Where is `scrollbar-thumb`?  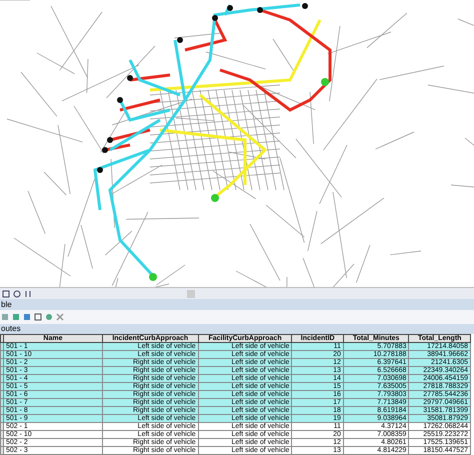 scrollbar-thumb is located at coordinates (191, 294).